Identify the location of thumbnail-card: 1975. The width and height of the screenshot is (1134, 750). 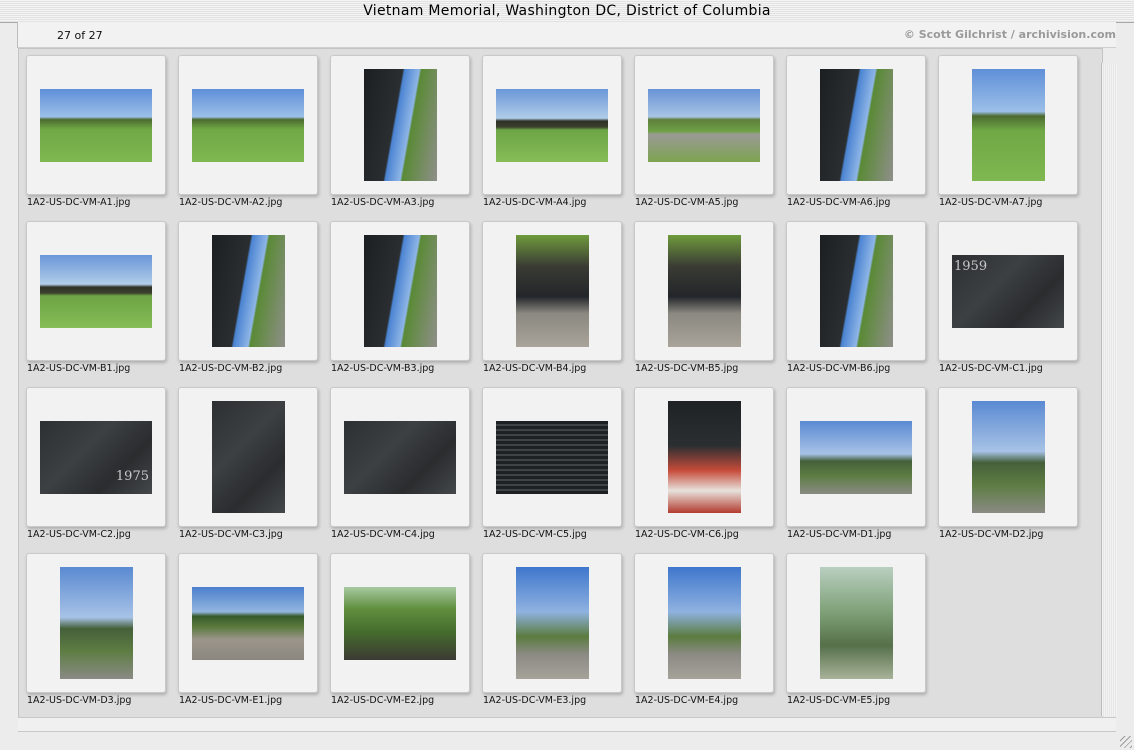
(96, 457).